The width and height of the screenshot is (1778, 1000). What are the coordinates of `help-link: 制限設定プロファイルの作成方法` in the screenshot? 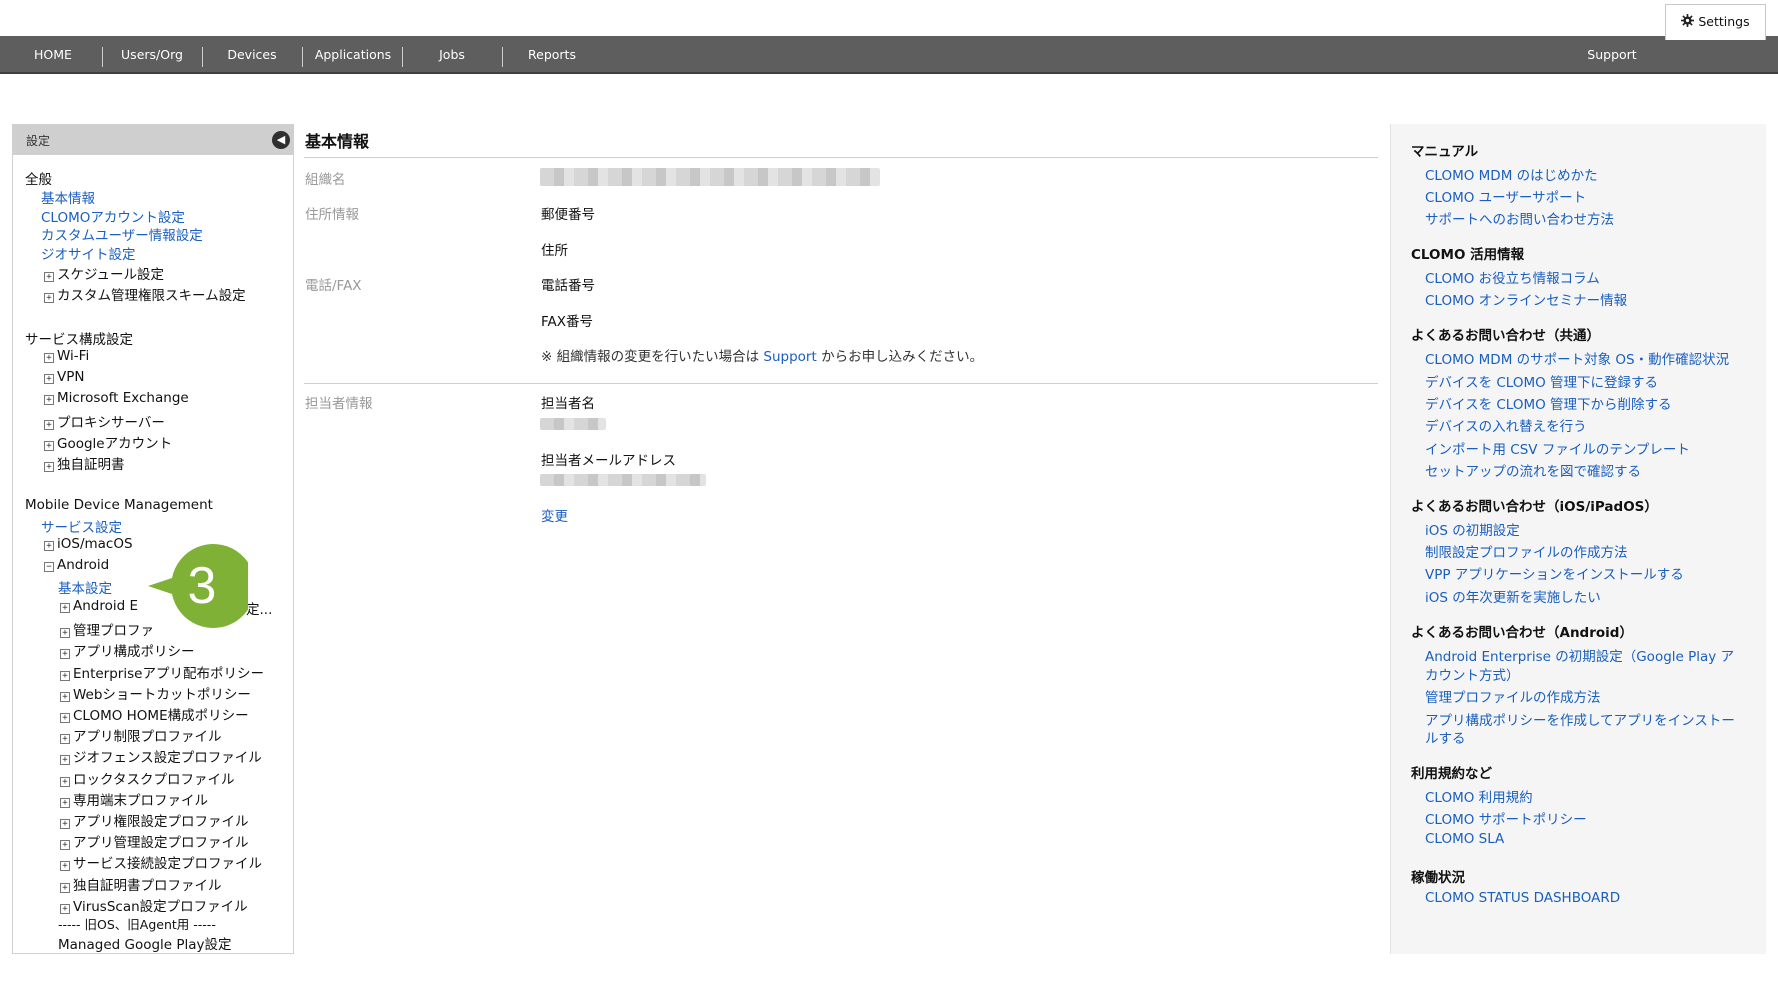 It's located at (1526, 551).